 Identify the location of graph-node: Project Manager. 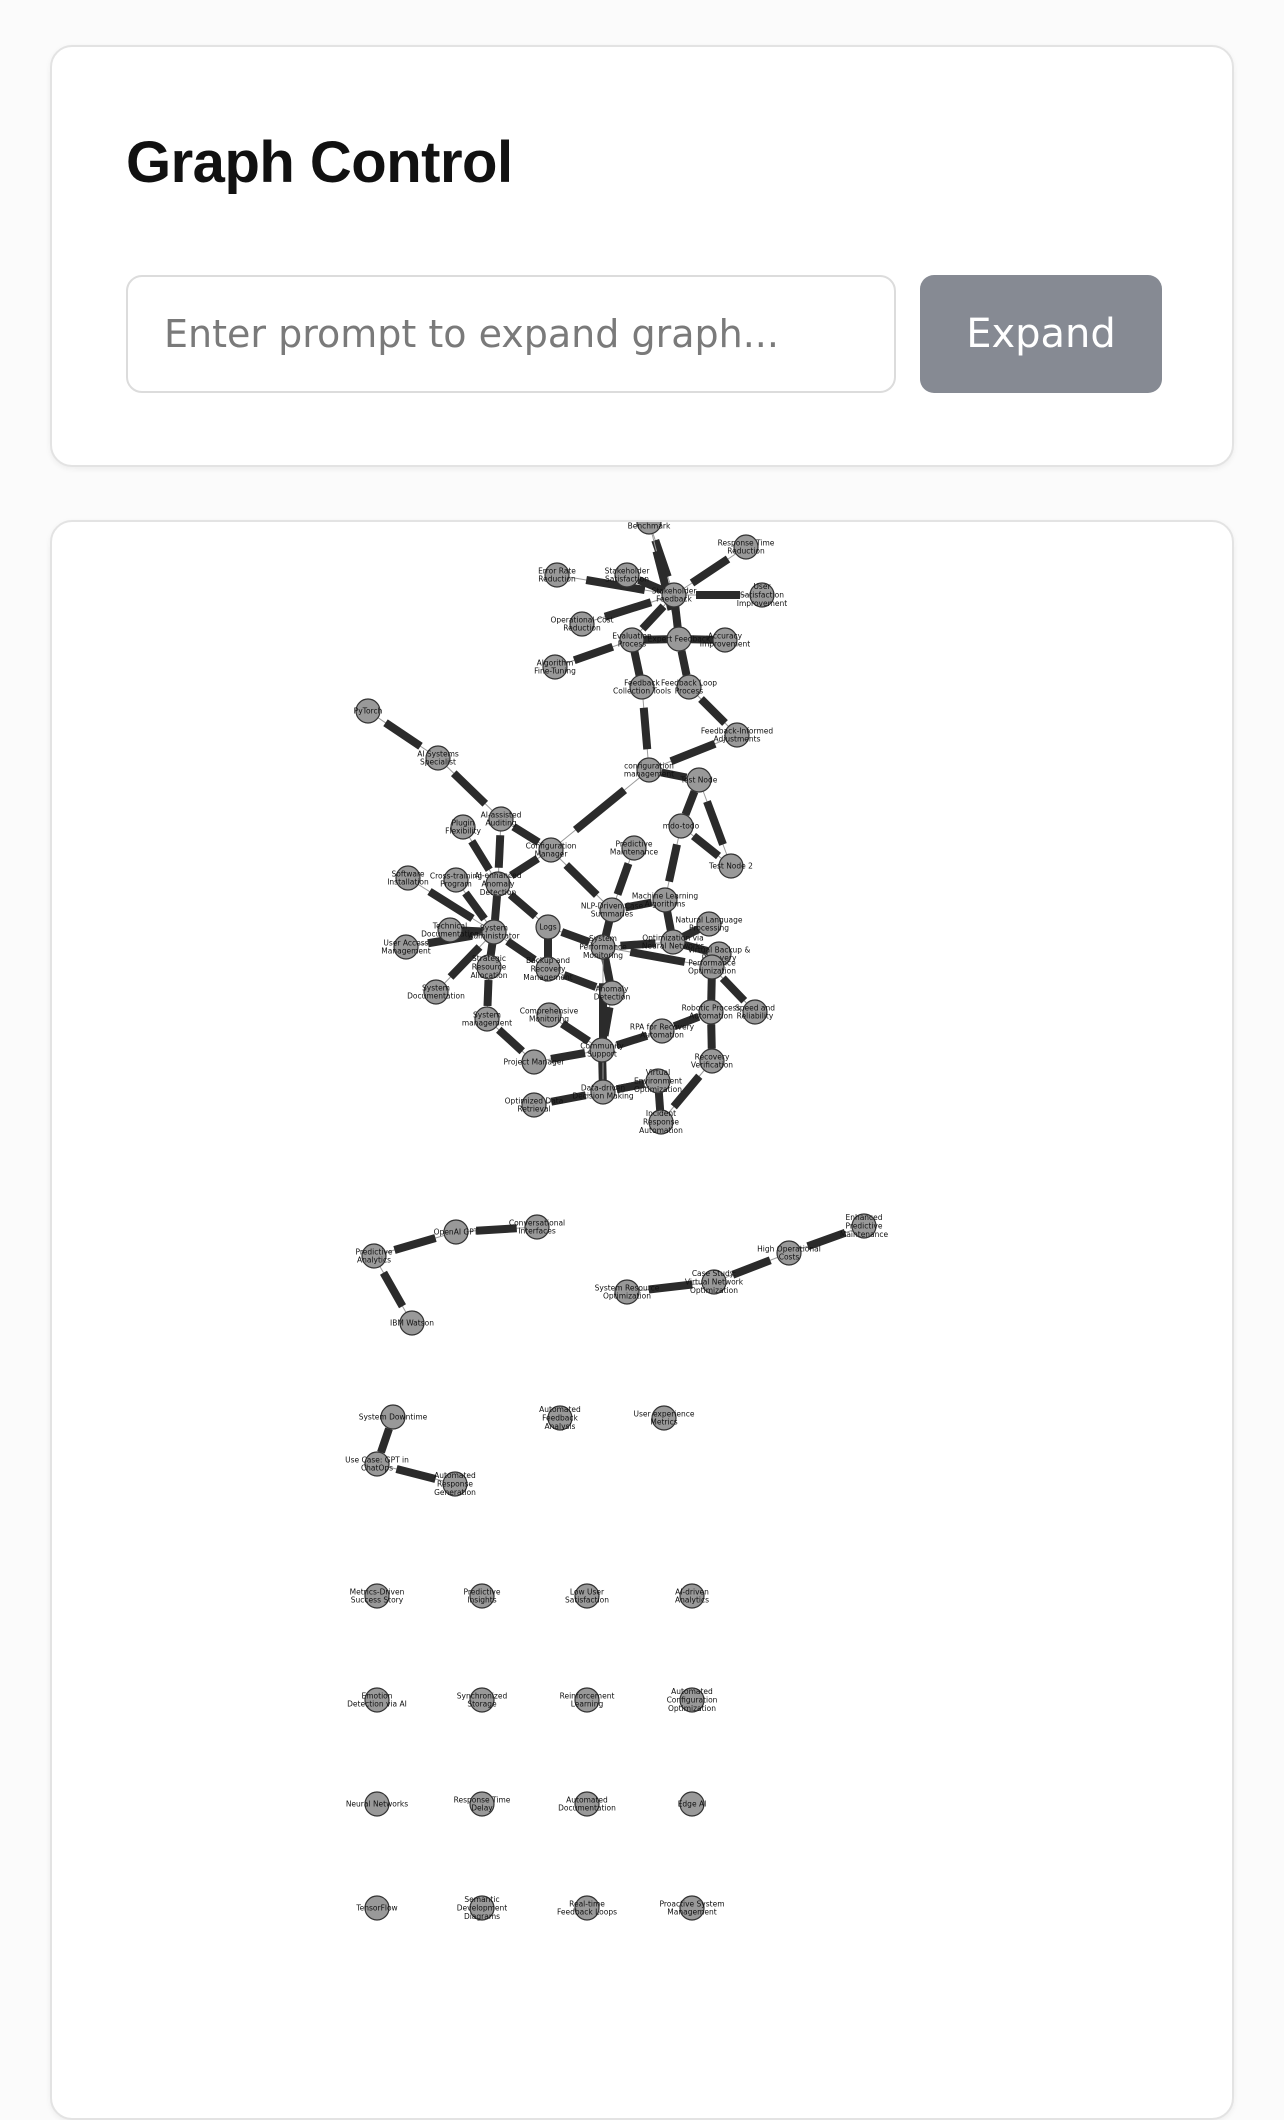
(535, 1062).